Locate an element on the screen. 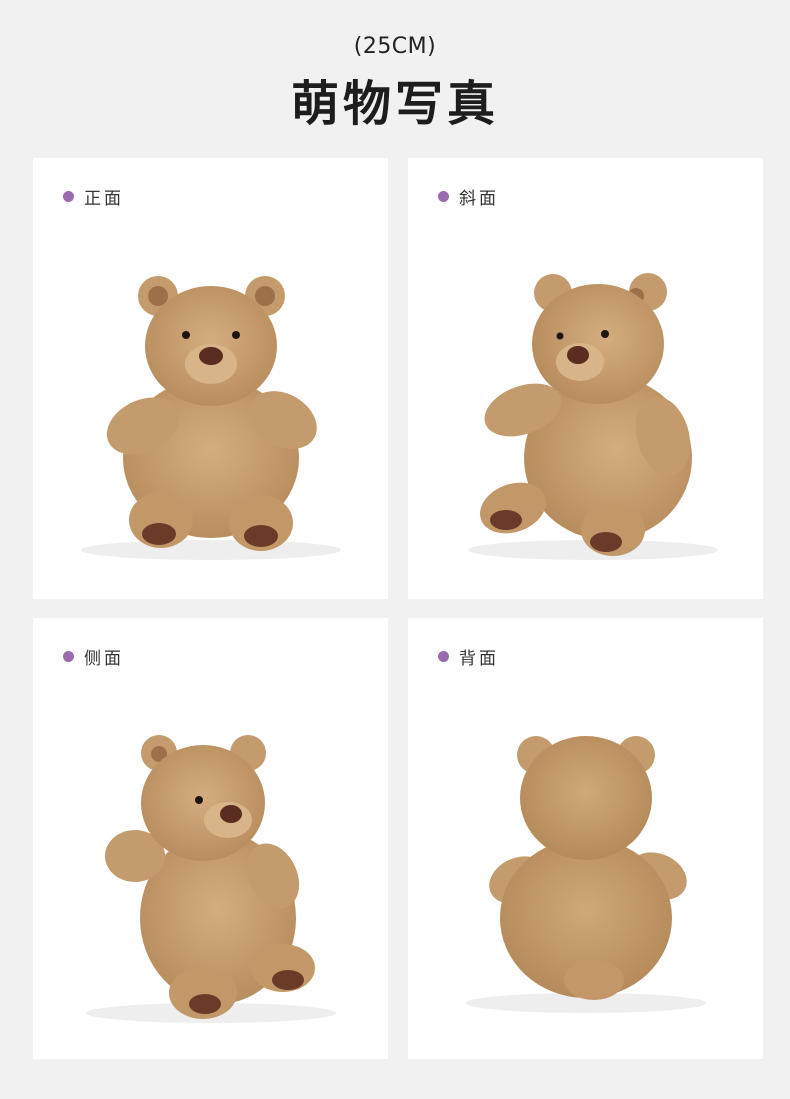  teddy-bear-angled-image is located at coordinates (593, 416).